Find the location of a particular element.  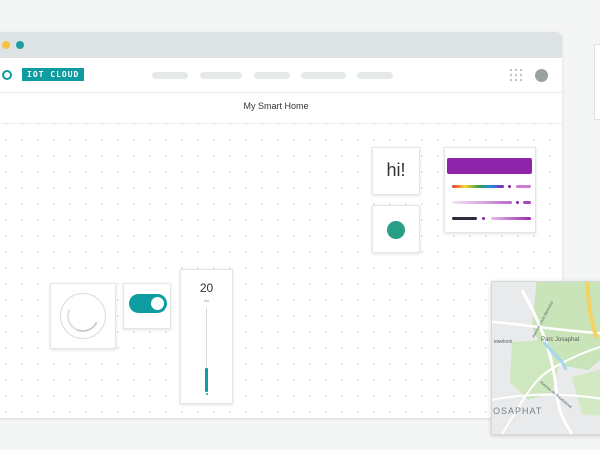

window-maximize-dot is located at coordinates (20, 45).